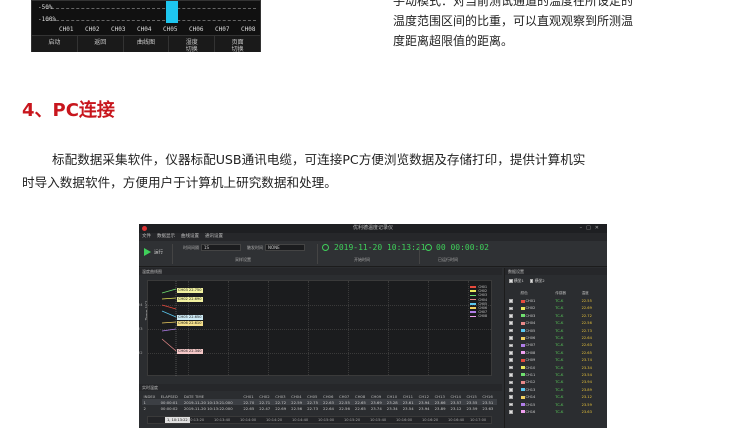 Image resolution: width=750 pixels, height=428 pixels. I want to click on channel-row: CH16 TC-K 23.63, so click(557, 411).